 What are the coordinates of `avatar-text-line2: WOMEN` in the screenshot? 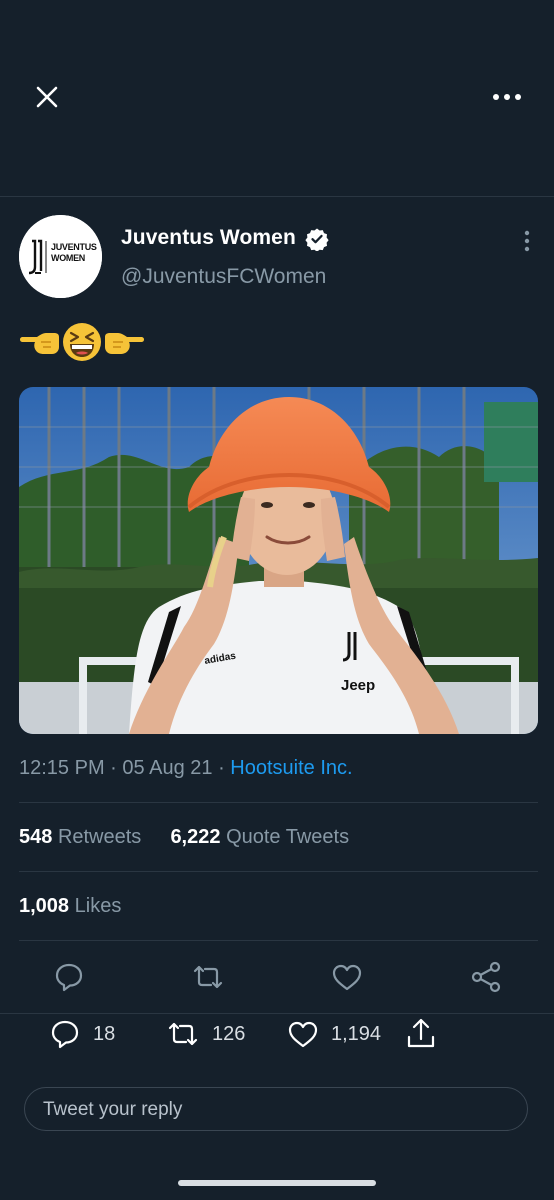 It's located at (68, 258).